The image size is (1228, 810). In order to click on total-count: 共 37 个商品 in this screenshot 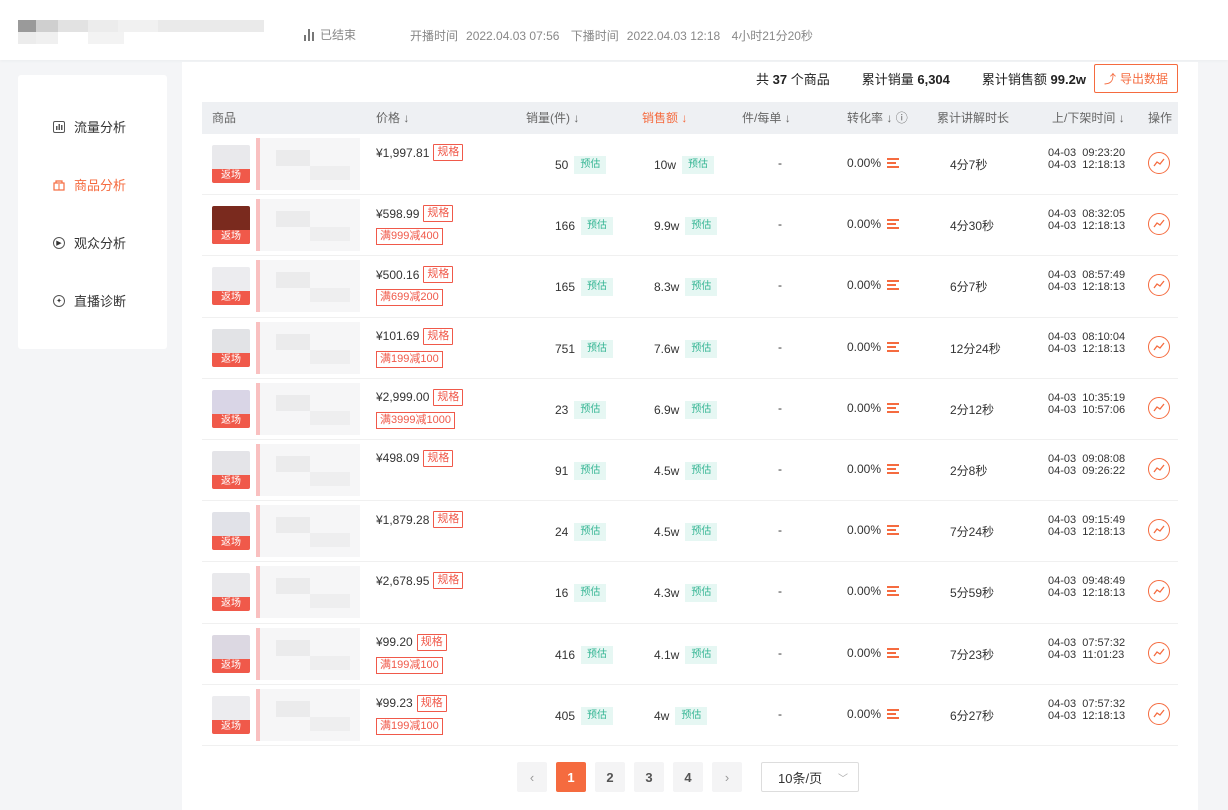, I will do `click(792, 79)`.